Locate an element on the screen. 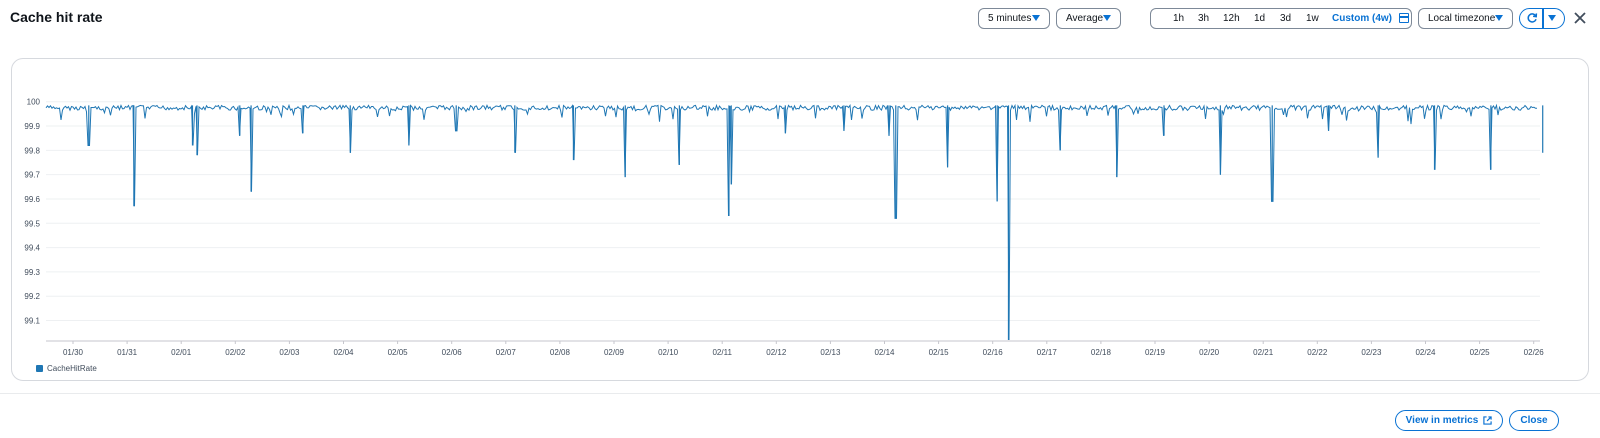 This screenshot has height=438, width=1600. x-tick-label: 02/18 is located at coordinates (1101, 352).